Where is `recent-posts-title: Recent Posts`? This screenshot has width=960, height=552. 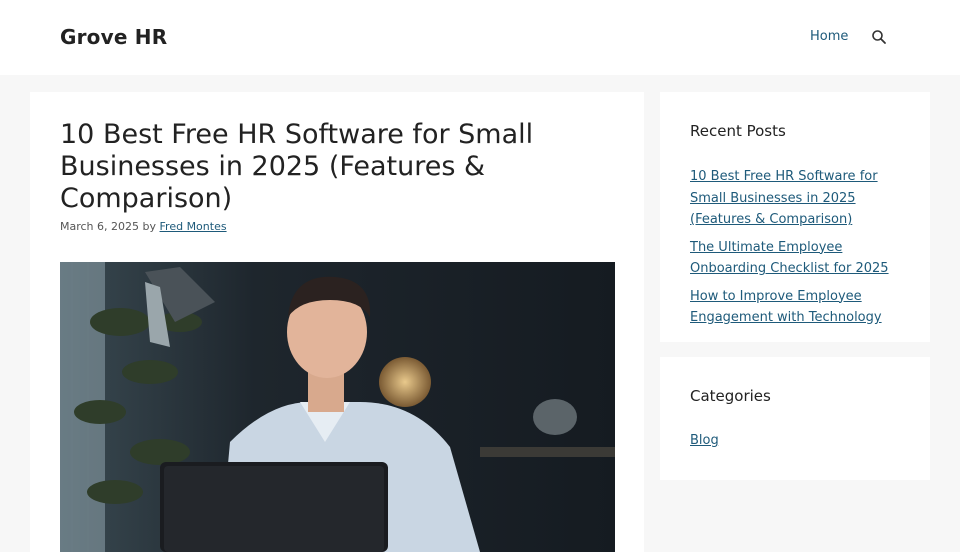 recent-posts-title: Recent Posts is located at coordinates (738, 131).